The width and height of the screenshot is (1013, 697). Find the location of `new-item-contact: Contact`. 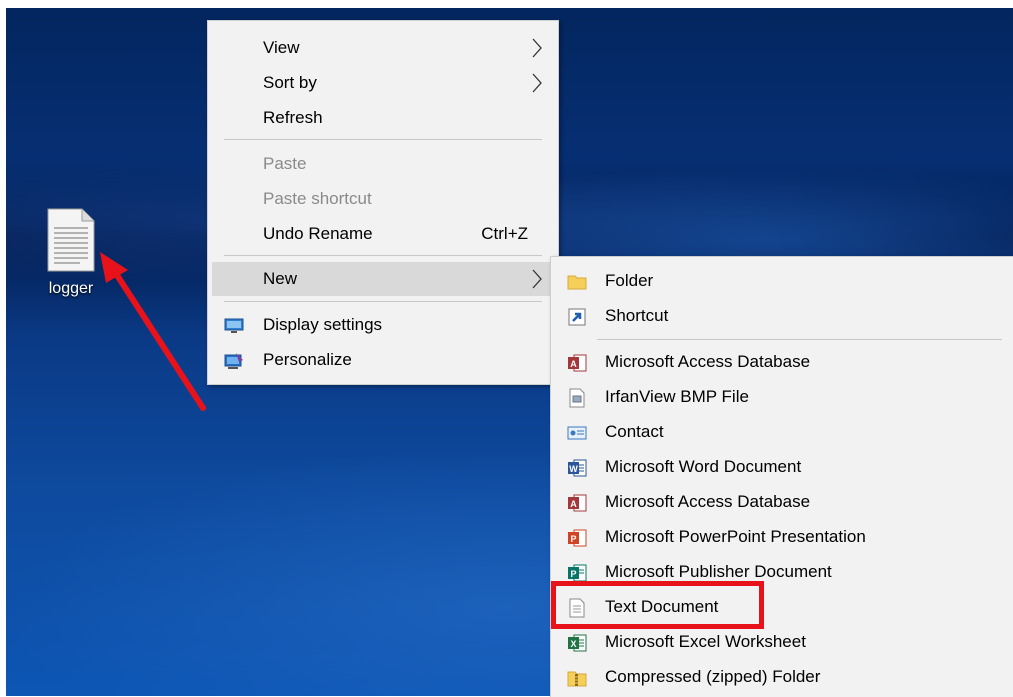

new-item-contact: Contact is located at coordinates (782, 432).